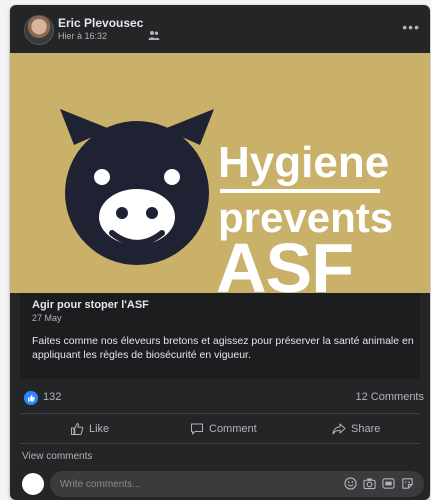 This screenshot has width=431, height=500. I want to click on camera-icon, so click(369, 483).